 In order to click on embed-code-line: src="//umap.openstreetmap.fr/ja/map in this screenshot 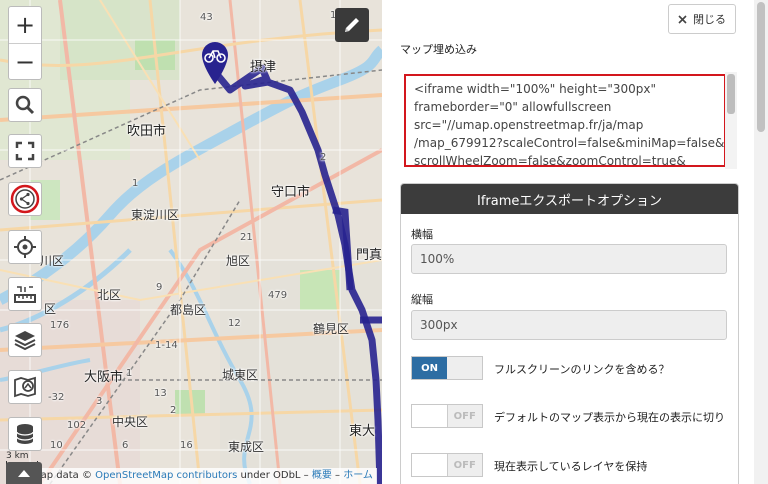, I will do `click(529, 125)`.